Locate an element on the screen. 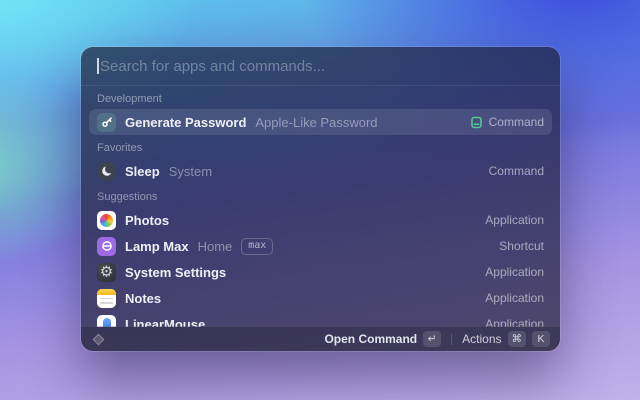 This screenshot has width=640, height=400. gear-icon: ⚙ is located at coordinates (106, 272).